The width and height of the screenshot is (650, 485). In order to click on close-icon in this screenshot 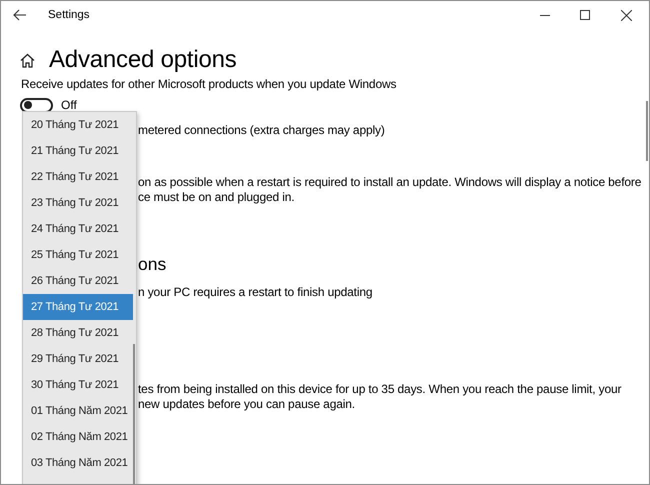, I will do `click(626, 15)`.